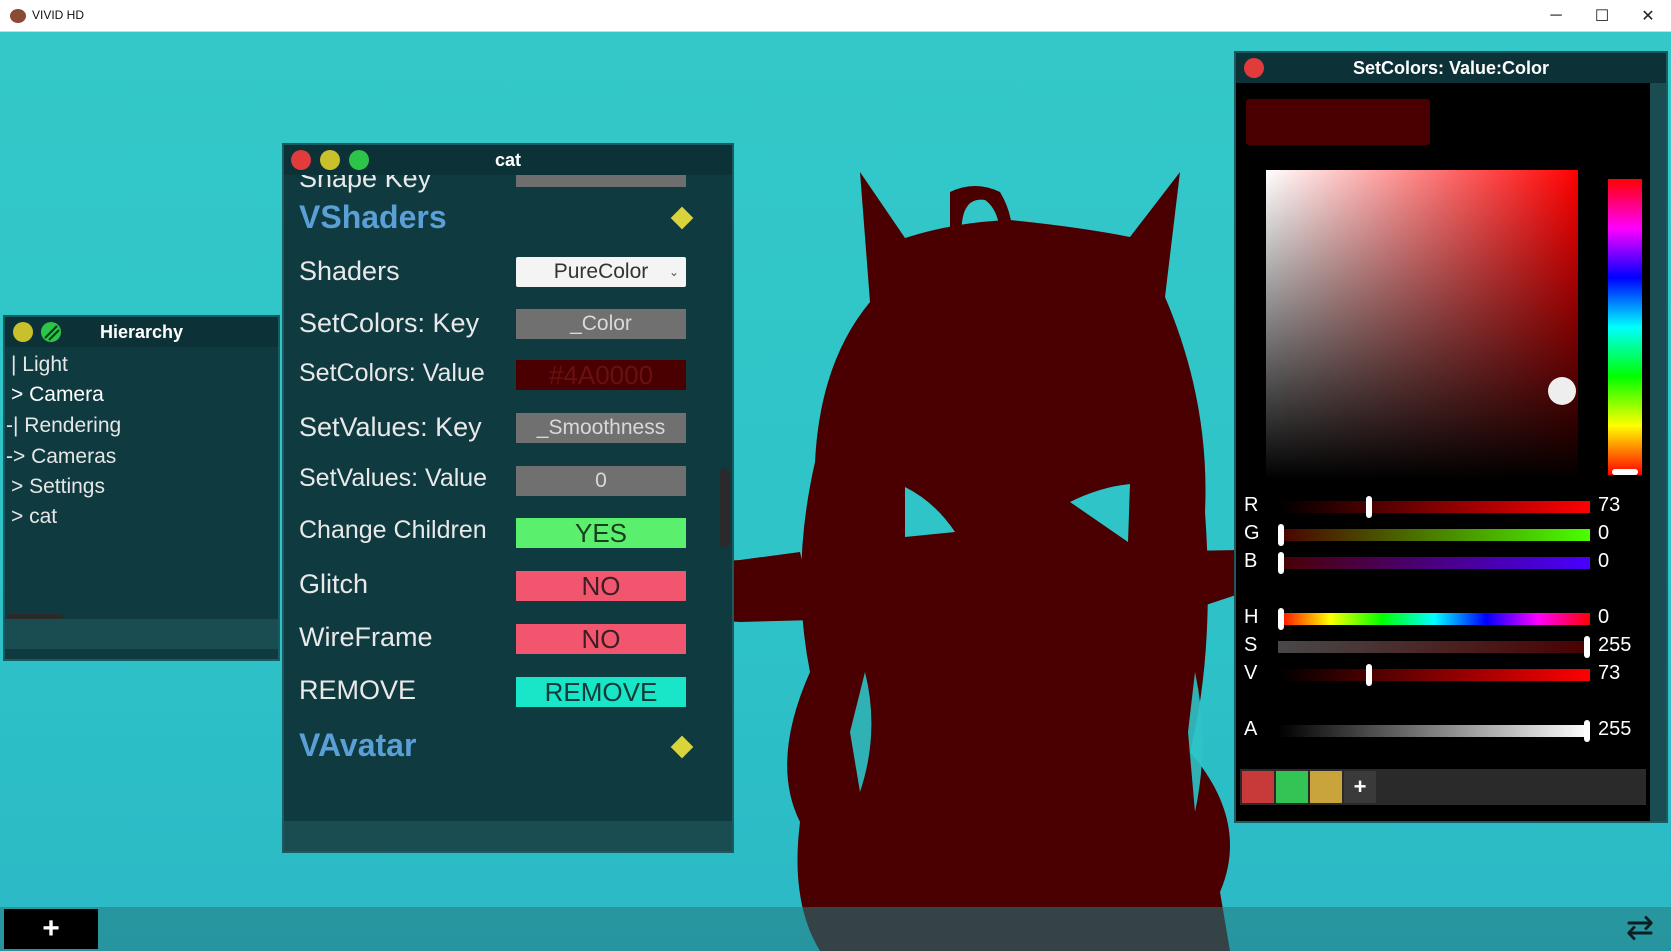 The width and height of the screenshot is (1671, 951). I want to click on minimize-button: ─, so click(1556, 15).